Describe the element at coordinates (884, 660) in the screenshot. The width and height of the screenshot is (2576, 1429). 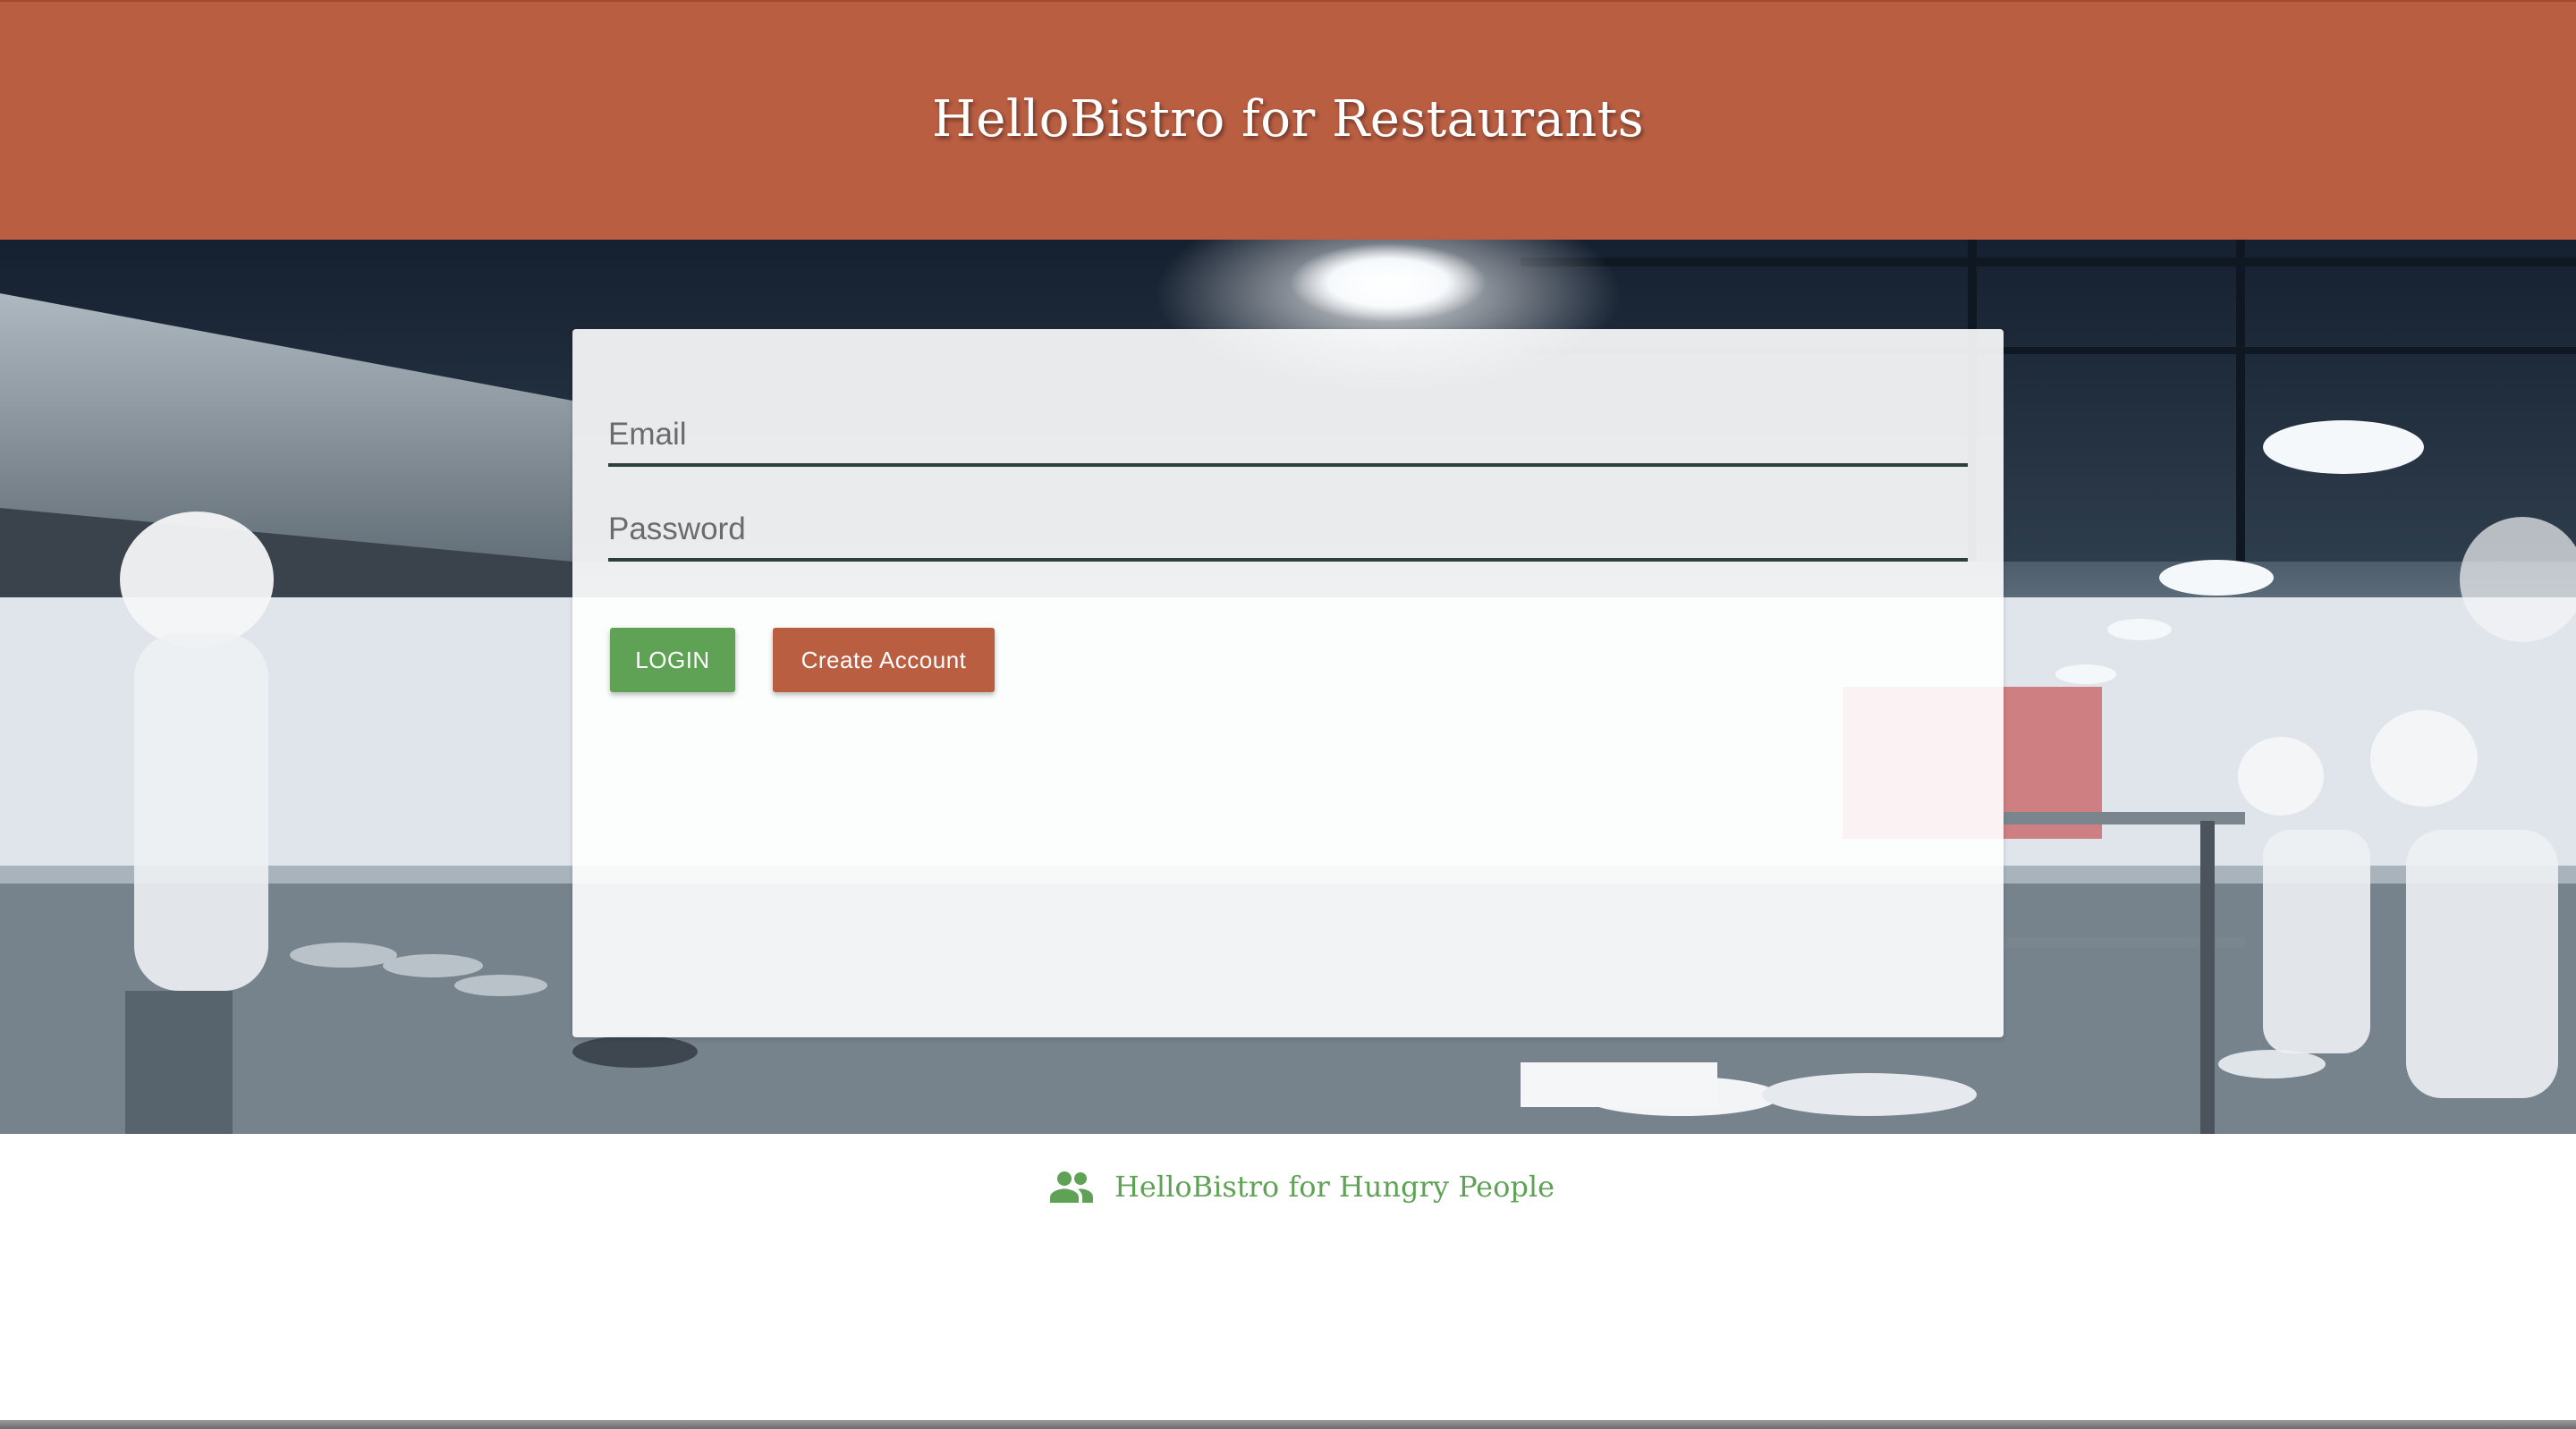
I see `create-account-button: Create Account` at that location.